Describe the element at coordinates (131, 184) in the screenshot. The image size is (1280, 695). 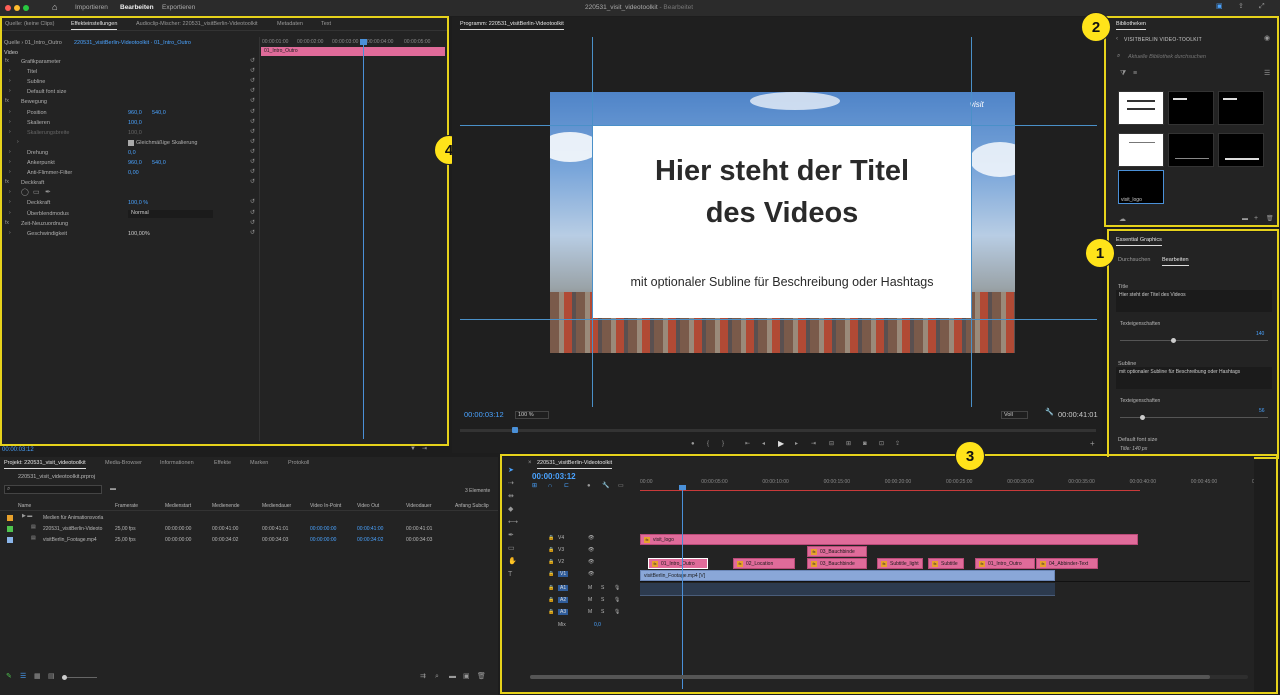
I see `effect-row: fx Deckkraft ↺` at that location.